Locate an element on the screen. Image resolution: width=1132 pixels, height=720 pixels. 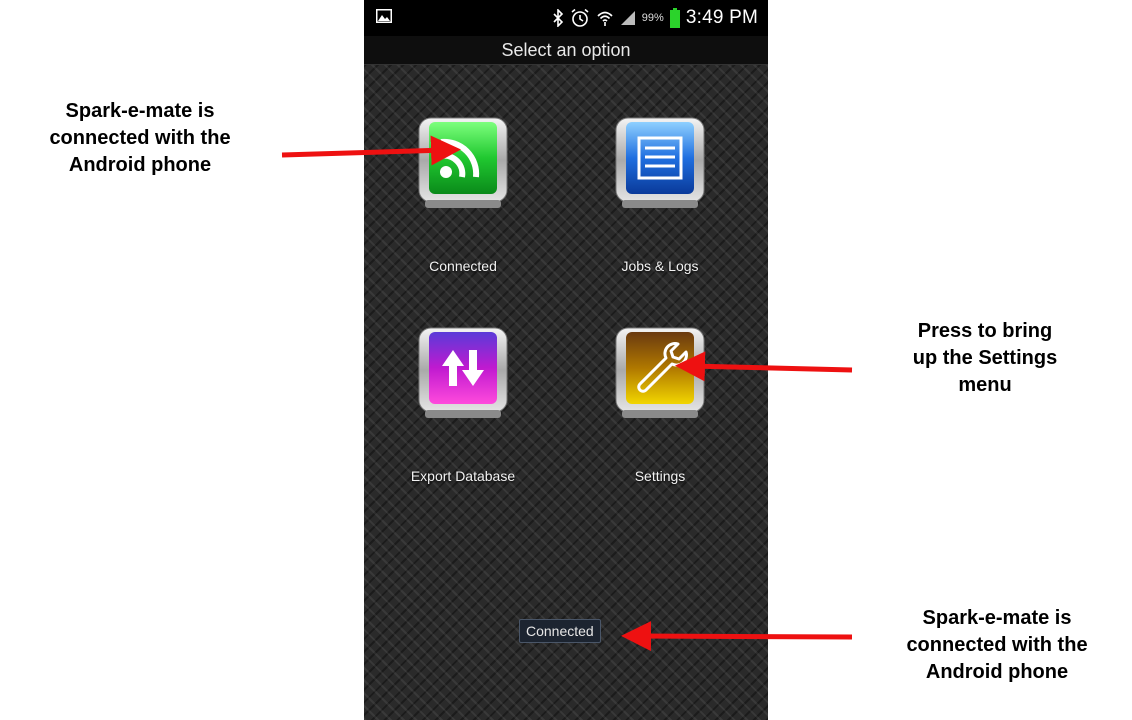
settings-tile: Settings is located at coordinates (660, 405).